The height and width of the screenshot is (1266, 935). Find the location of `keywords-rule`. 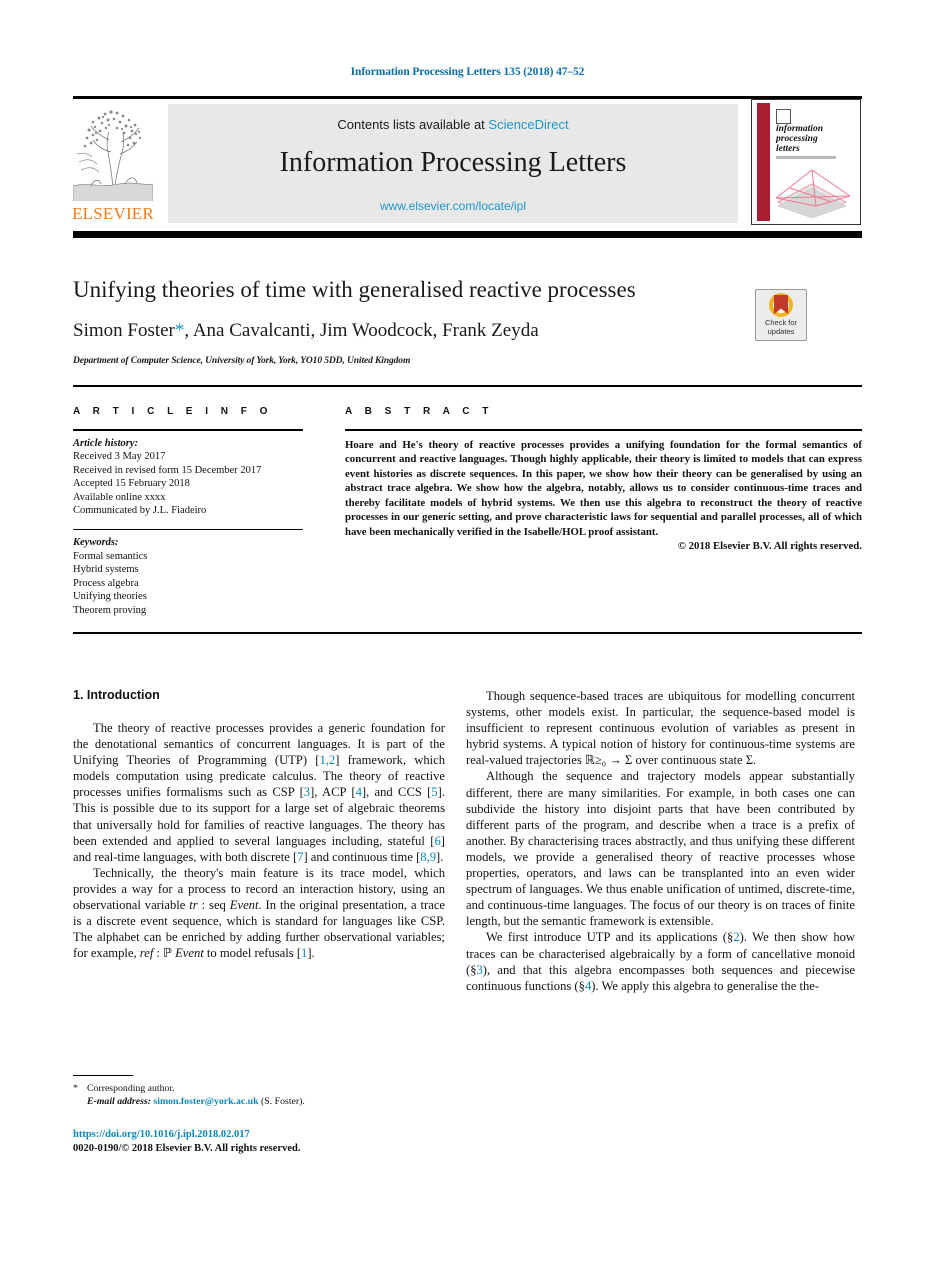

keywords-rule is located at coordinates (188, 529).